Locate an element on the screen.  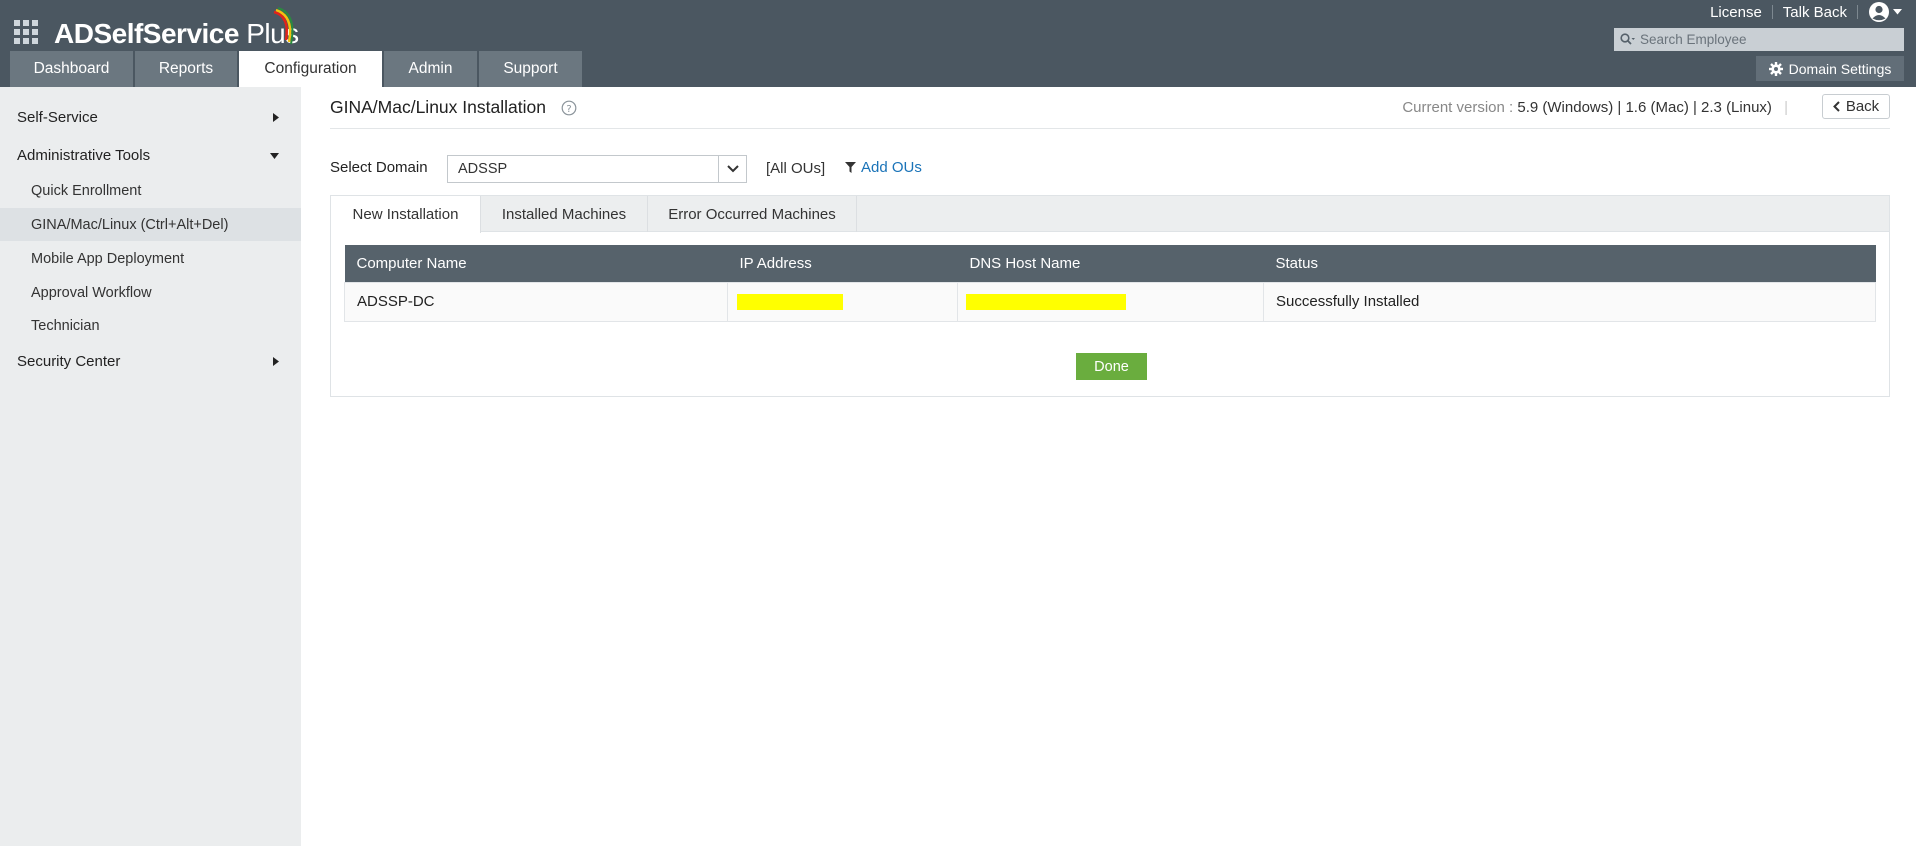
cell-status: Successfully Installed is located at coordinates (1569, 301).